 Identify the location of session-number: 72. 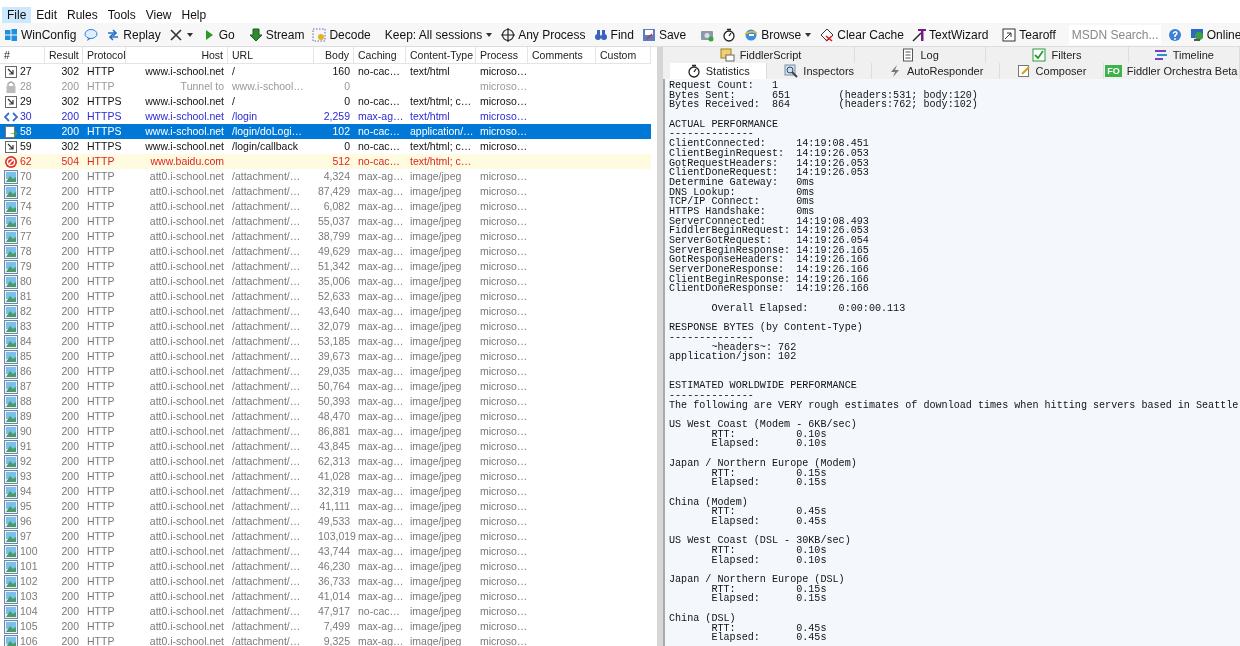
(26, 191).